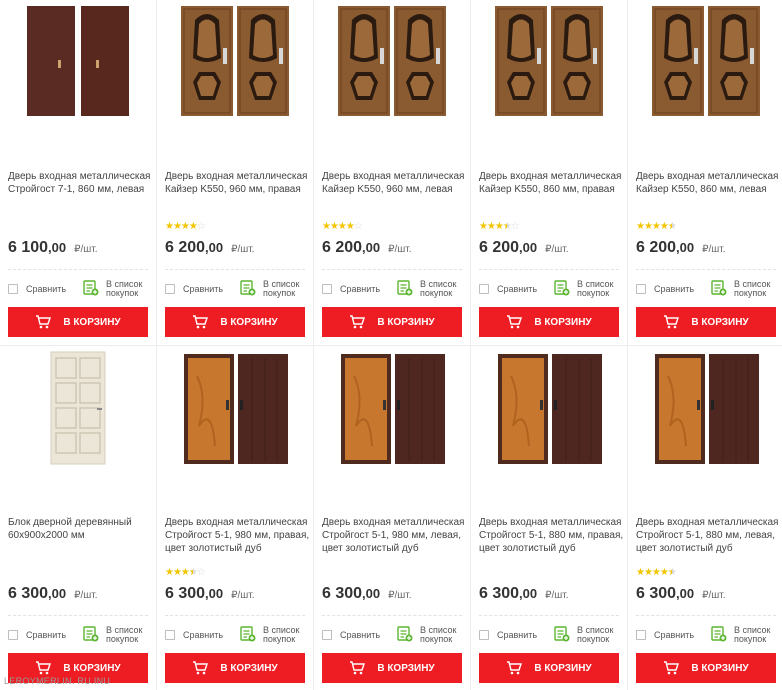 Image resolution: width=782 pixels, height=690 pixels. Describe the element at coordinates (81, 529) in the screenshot. I see `product-title: Блок дверной деревянный 60x900x2000 мм` at that location.